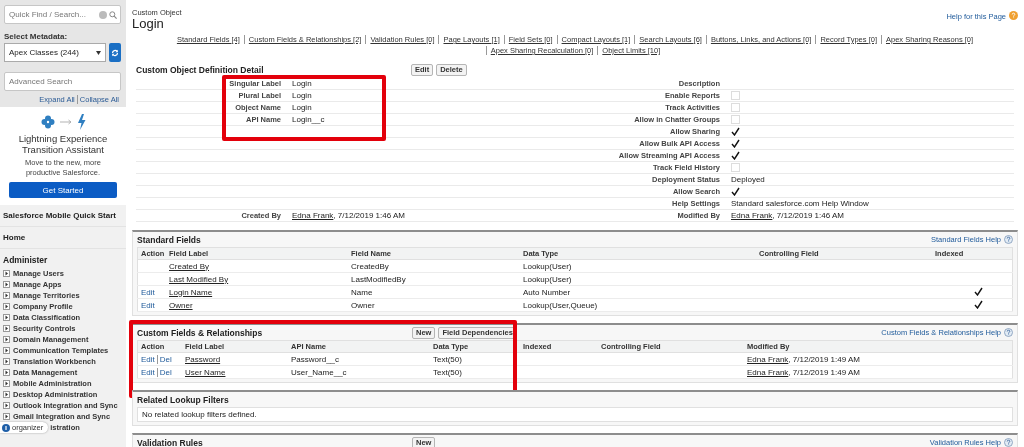 Image resolution: width=1024 pixels, height=447 pixels. Describe the element at coordinates (65, 122) in the screenshot. I see `arrow-icon` at that location.